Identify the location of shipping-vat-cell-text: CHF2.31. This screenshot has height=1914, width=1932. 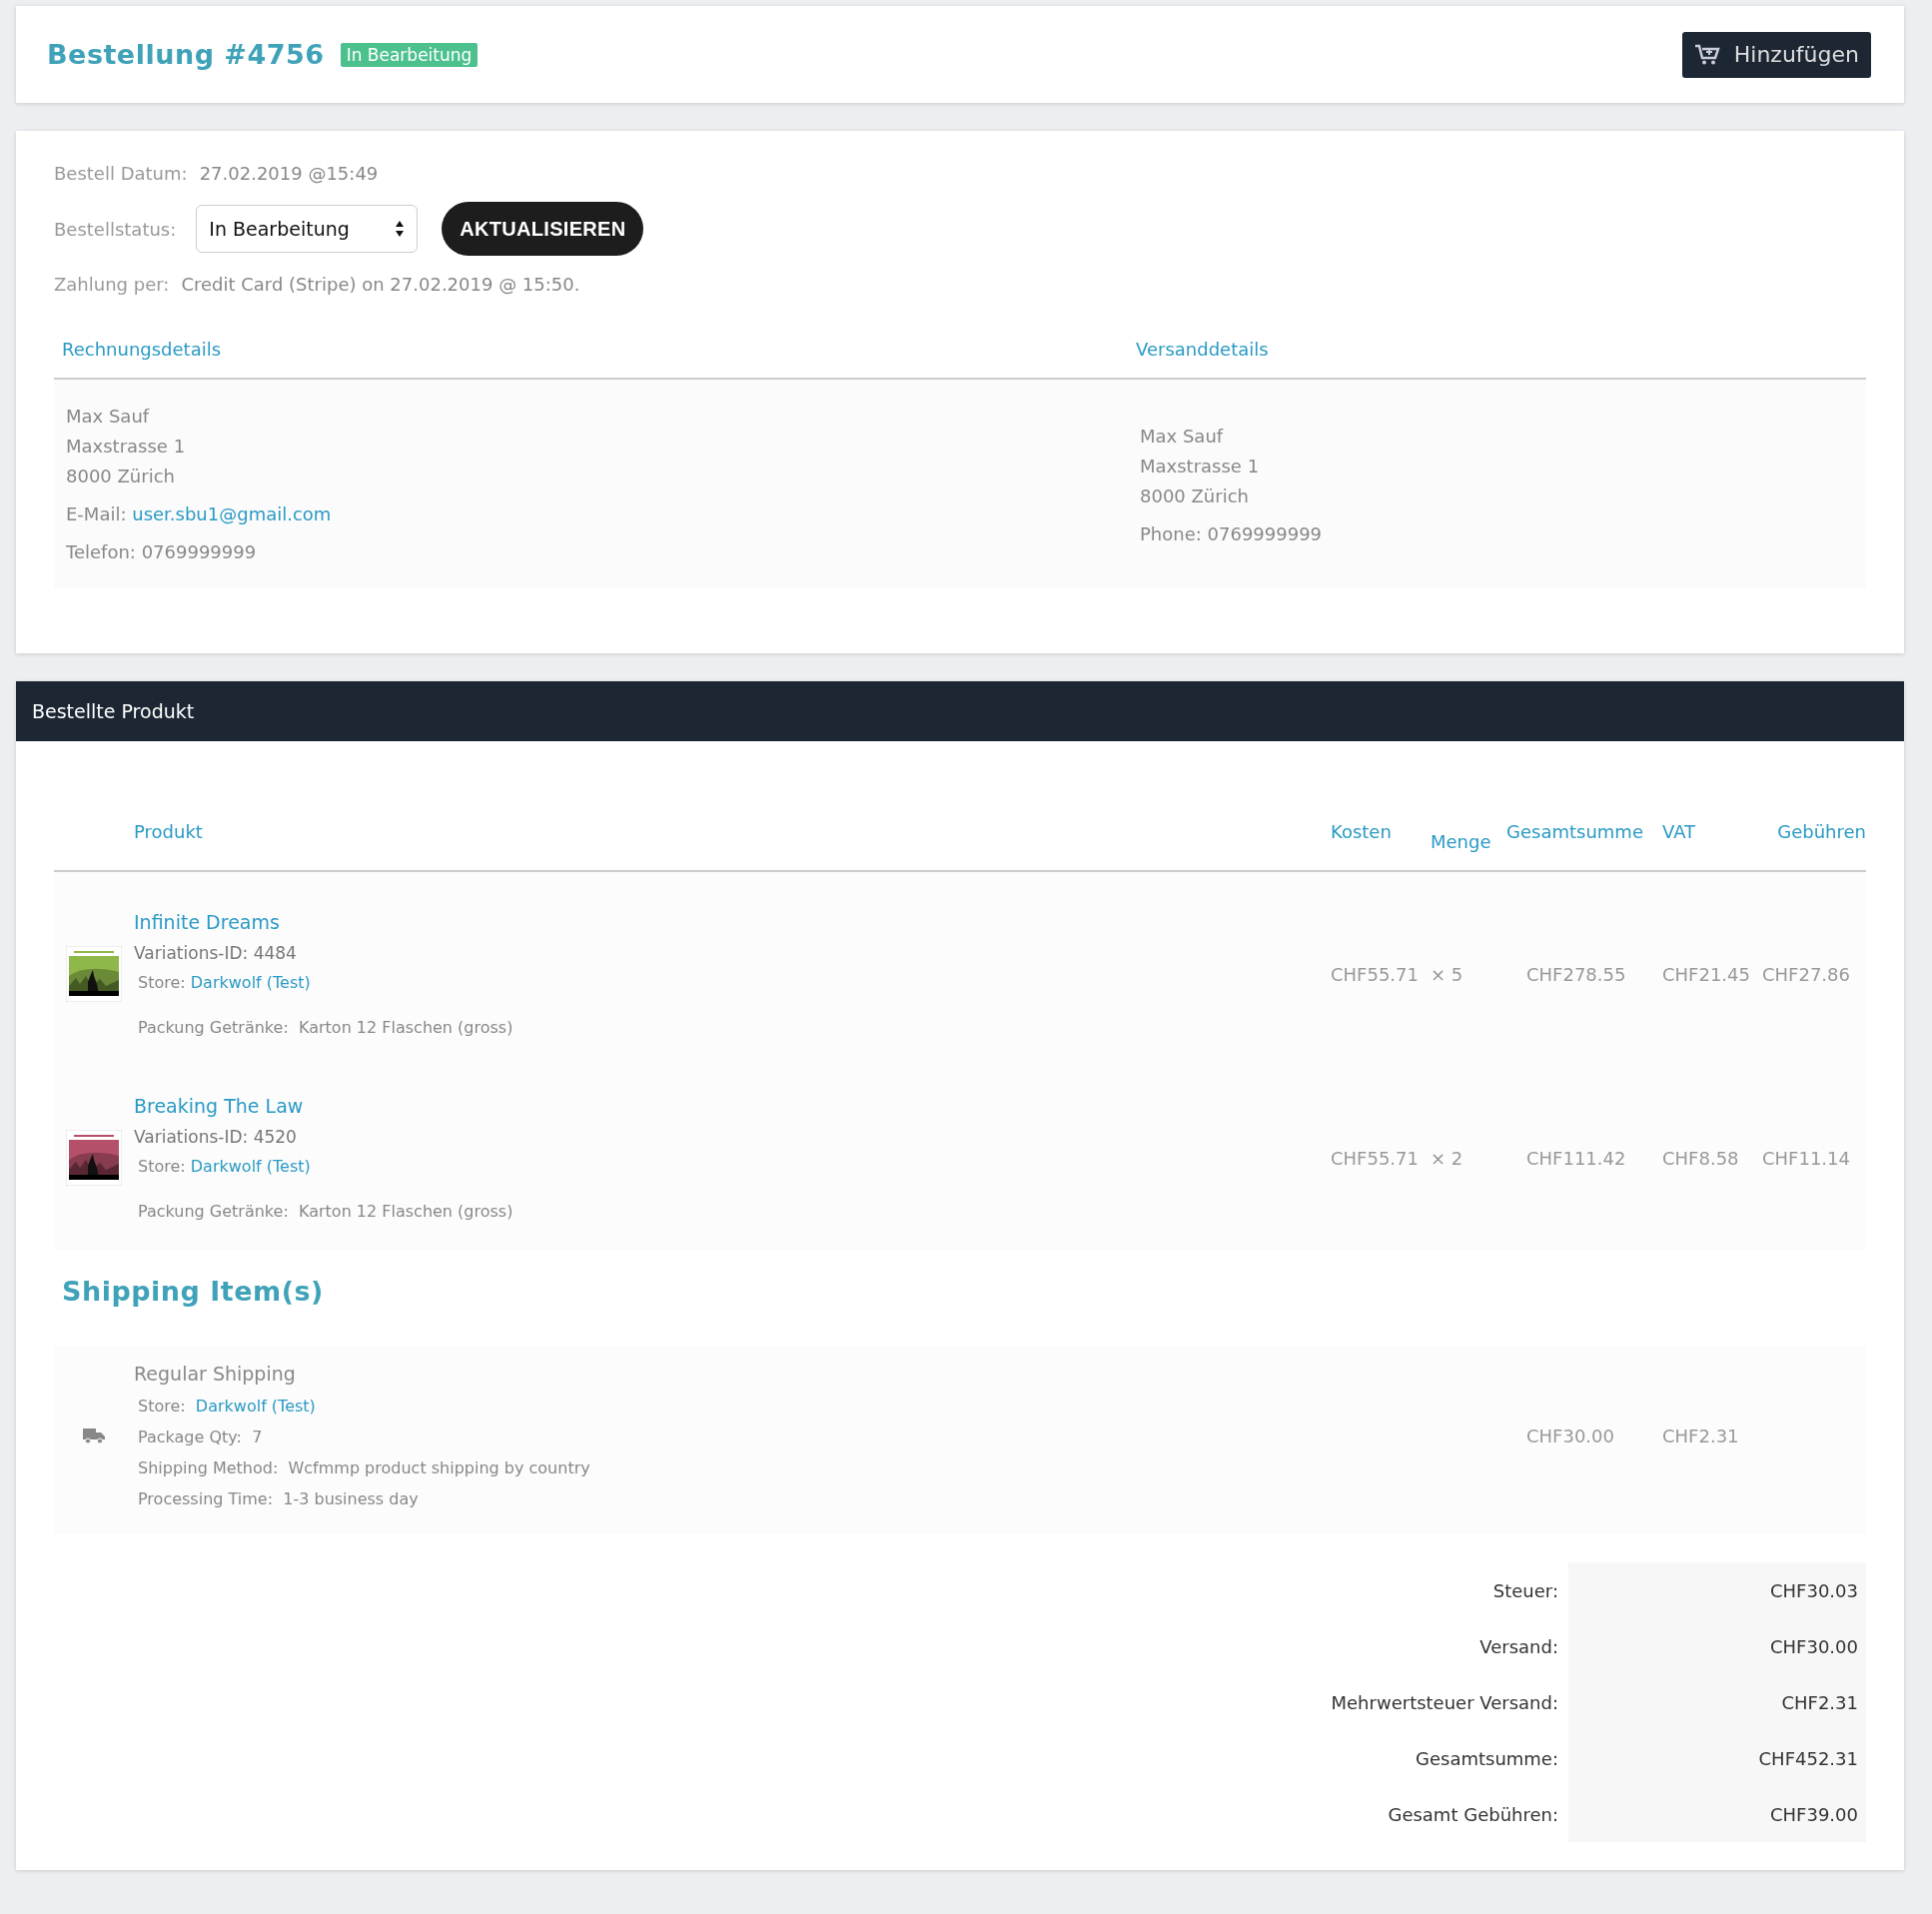
(1701, 1435).